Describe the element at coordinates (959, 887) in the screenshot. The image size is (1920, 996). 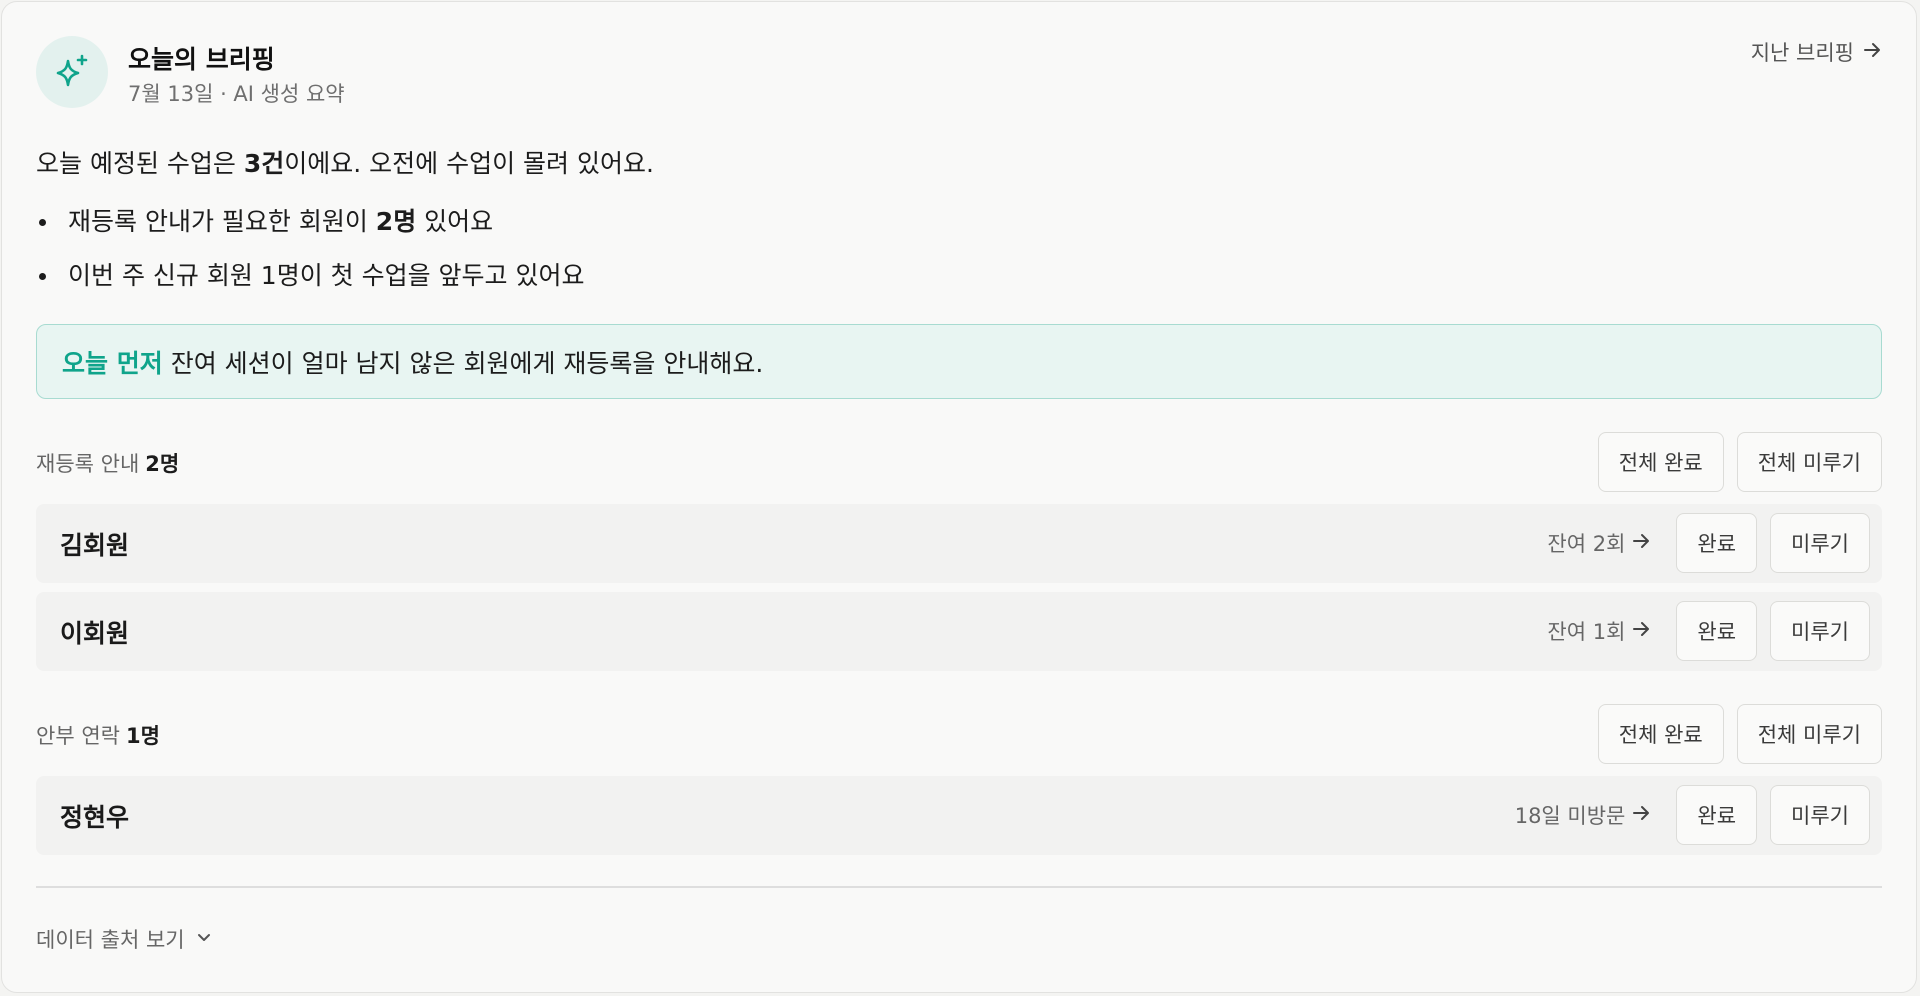
I see `footer-divider` at that location.